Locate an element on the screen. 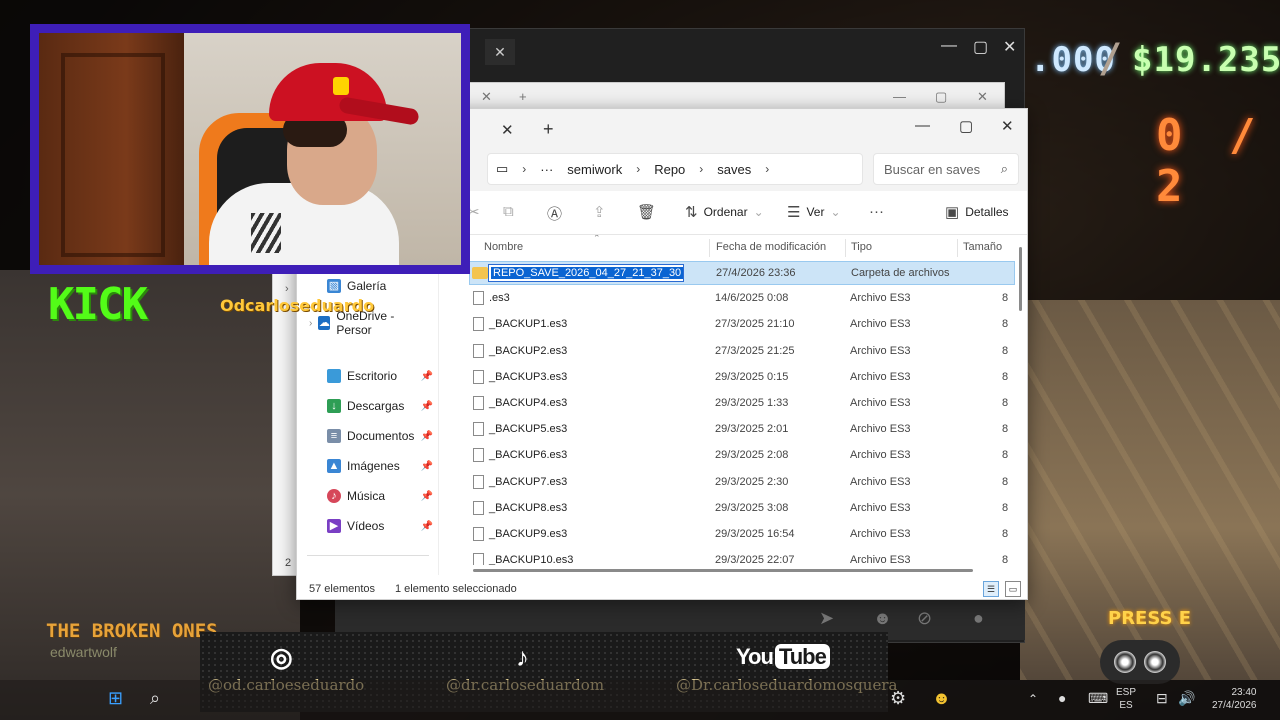 The width and height of the screenshot is (1280, 720). file-row: _BACKUP9.es3 29/3/2025 16:54 Archivo ES3 8 is located at coordinates (742, 535).